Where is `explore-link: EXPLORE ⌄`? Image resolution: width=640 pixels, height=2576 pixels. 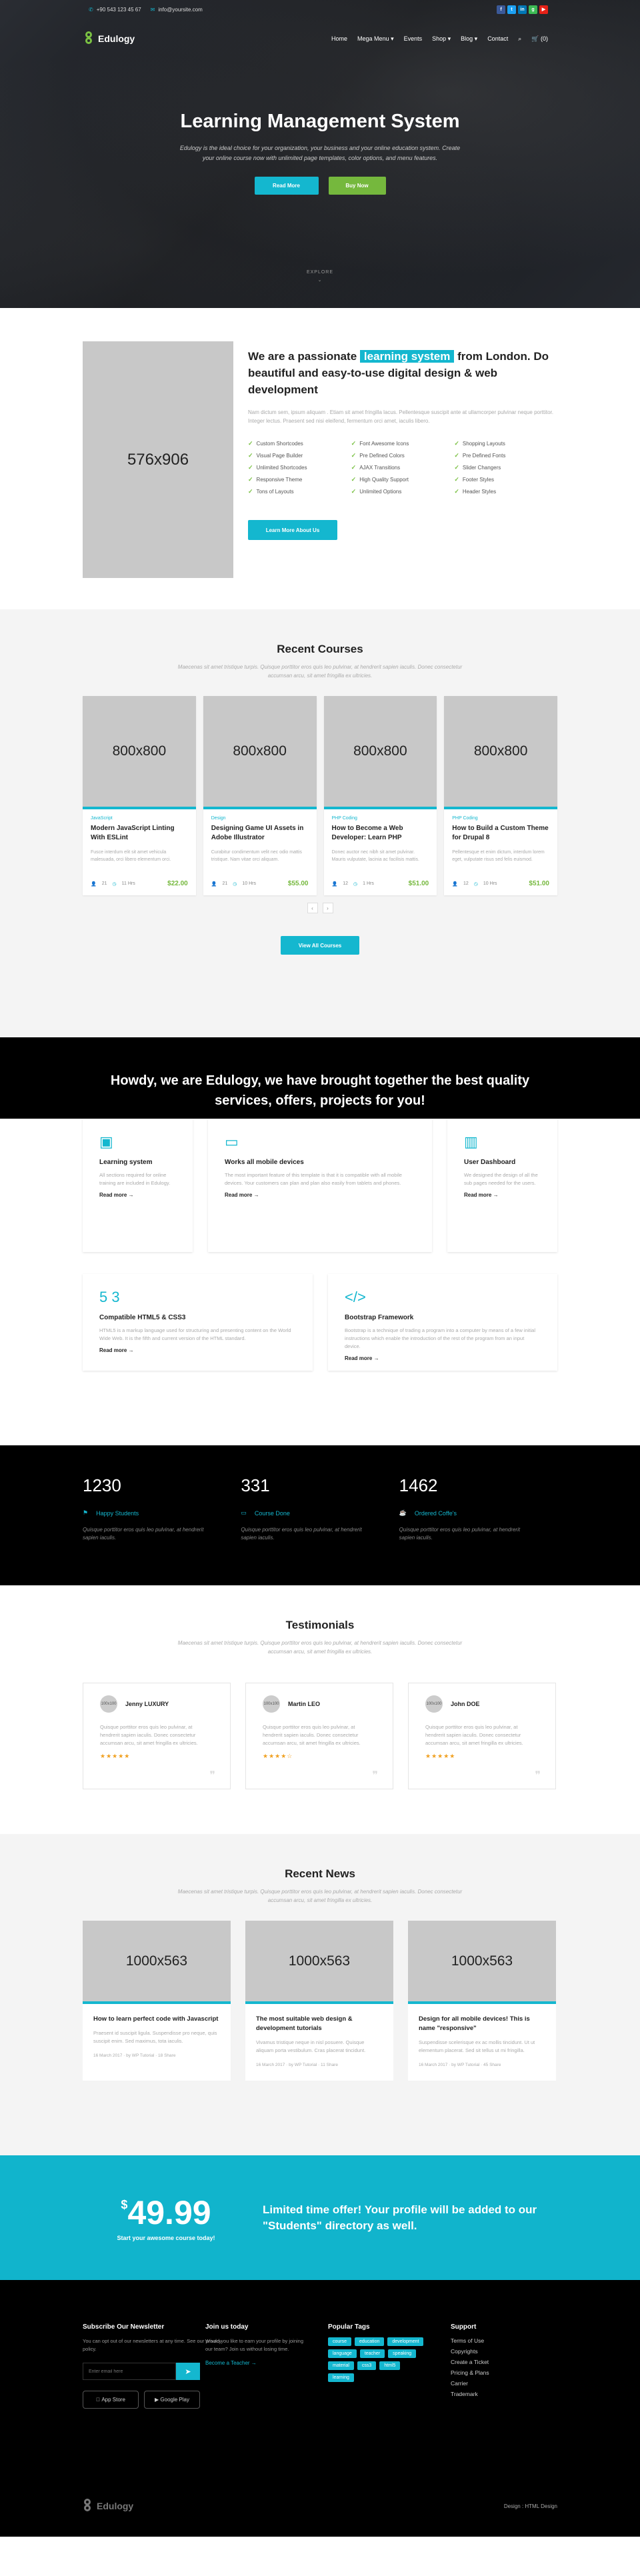
explore-link: EXPLORE ⌄ is located at coordinates (320, 276).